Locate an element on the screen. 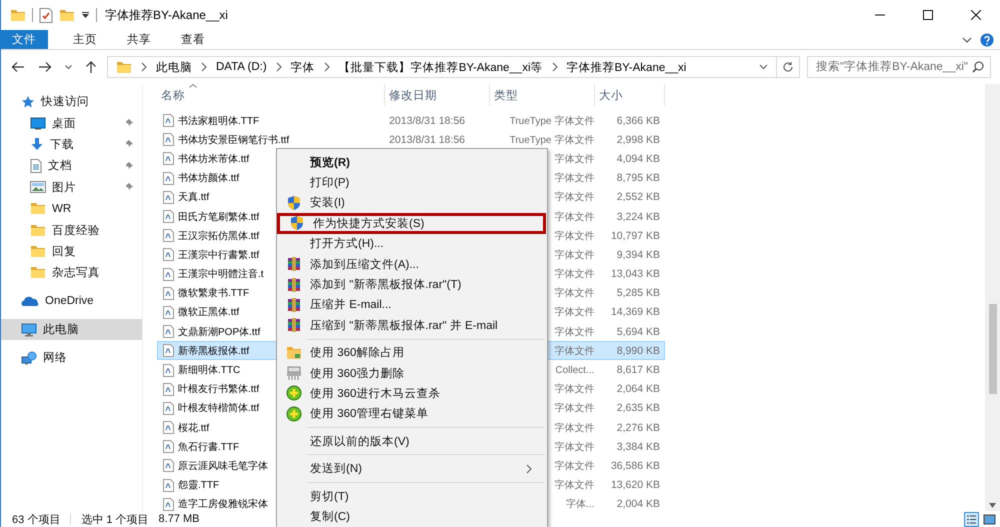 The image size is (1000, 527). file-size: 6,366 KB is located at coordinates (638, 120).